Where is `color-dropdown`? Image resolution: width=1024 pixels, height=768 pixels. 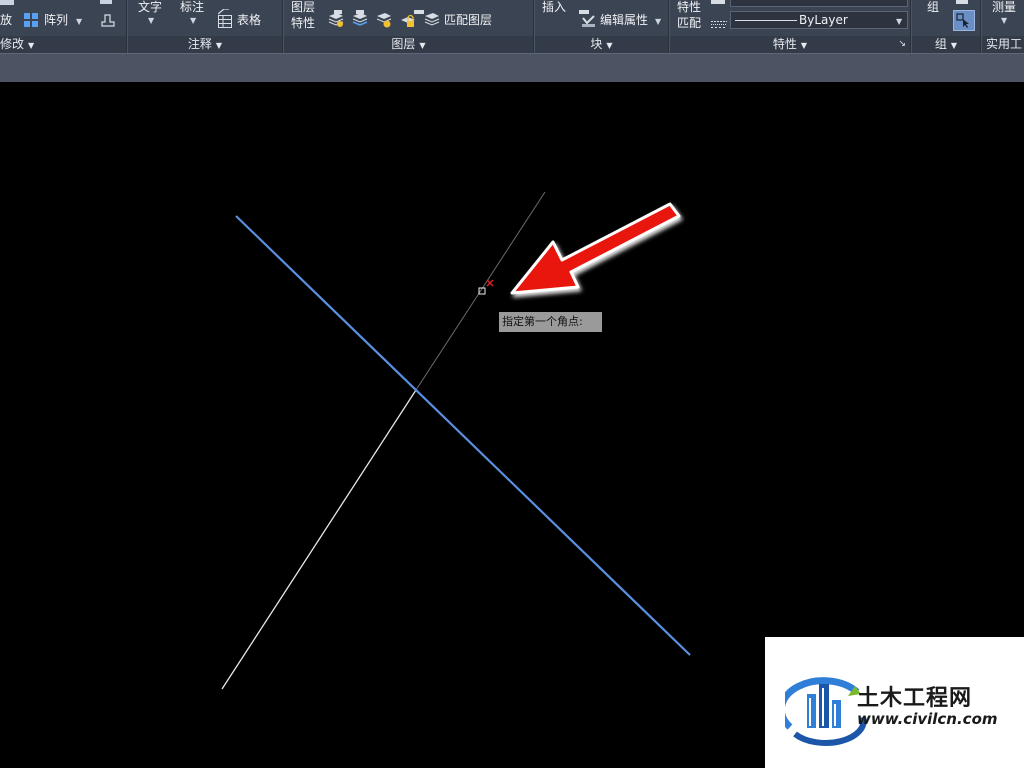
color-dropdown is located at coordinates (819, 3).